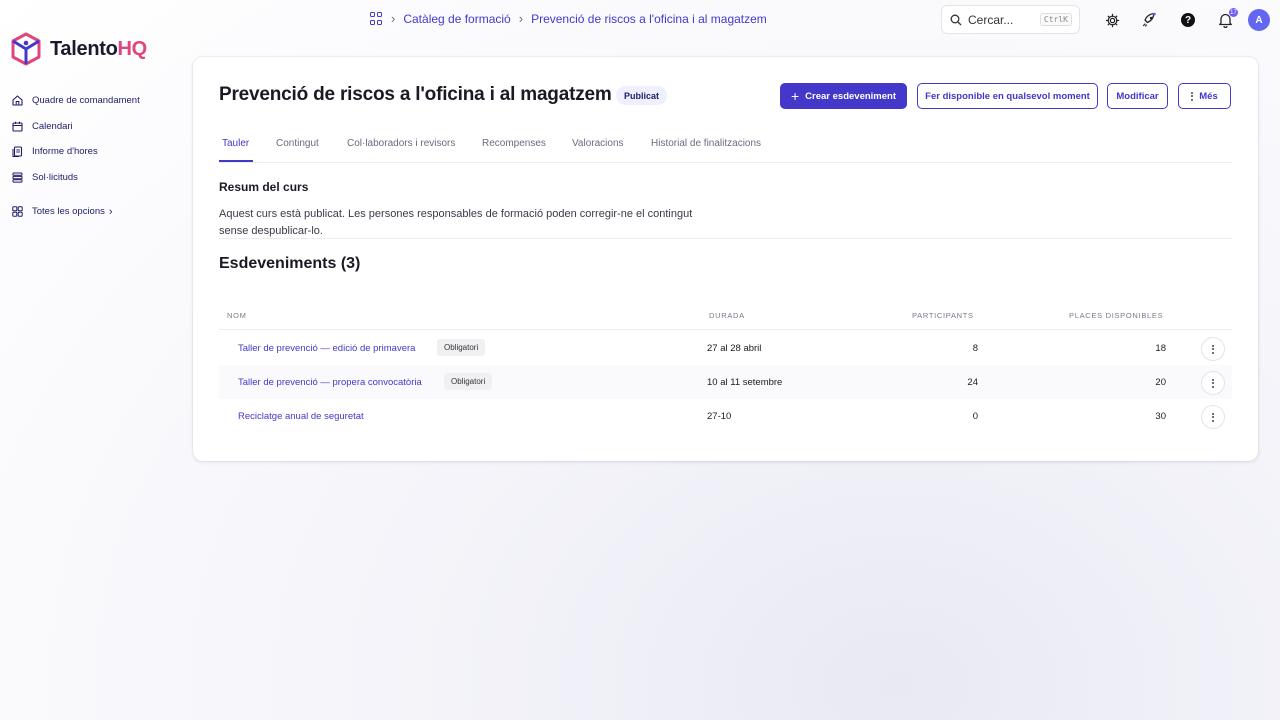 Image resolution: width=1280 pixels, height=720 pixels. I want to click on events-title: Esdeveniments (3), so click(290, 263).